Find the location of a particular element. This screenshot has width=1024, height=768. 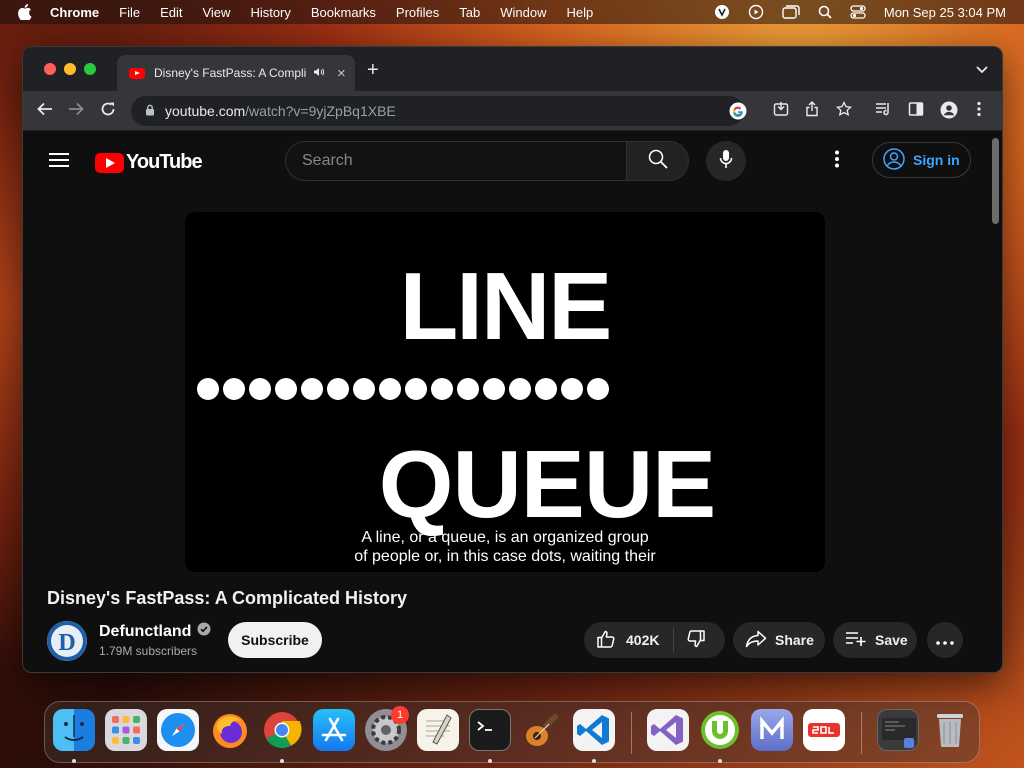

sql-app-icon is located at coordinates (824, 730).